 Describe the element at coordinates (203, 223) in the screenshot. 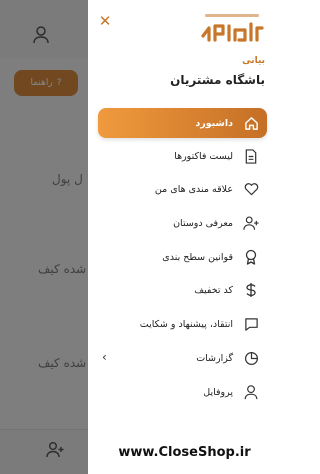

I see `menu-item-label: معرفی دوستان` at that location.